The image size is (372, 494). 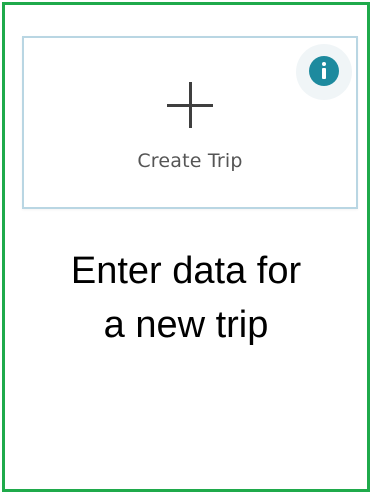 What do you see at coordinates (190, 105) in the screenshot?
I see `plus-icon` at bounding box center [190, 105].